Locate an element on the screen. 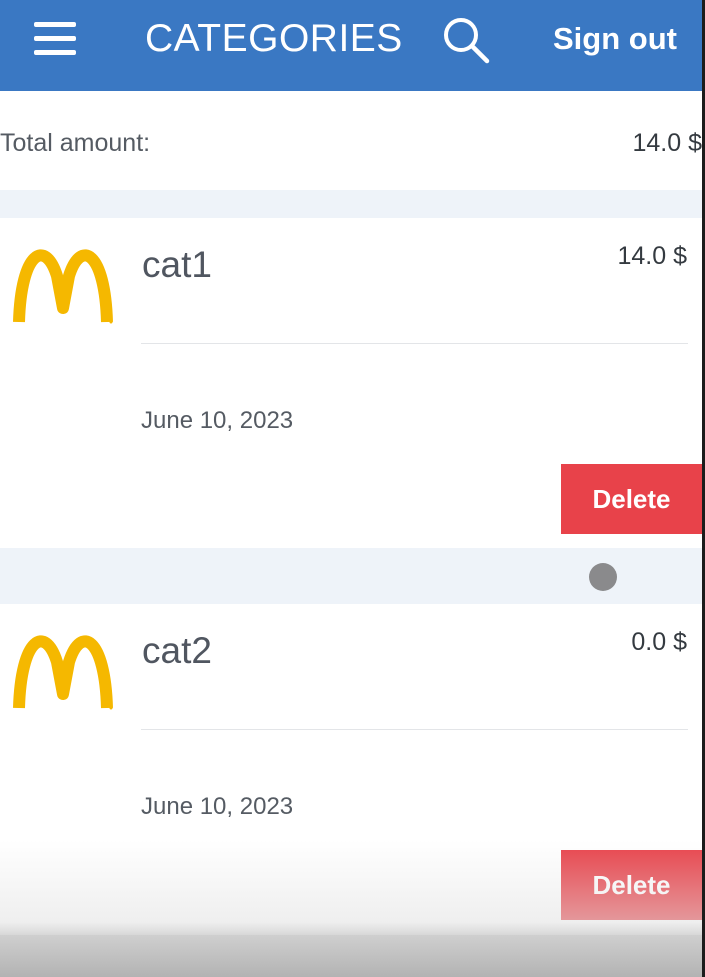 The image size is (705, 977). search-icon is located at coordinates (466, 40).